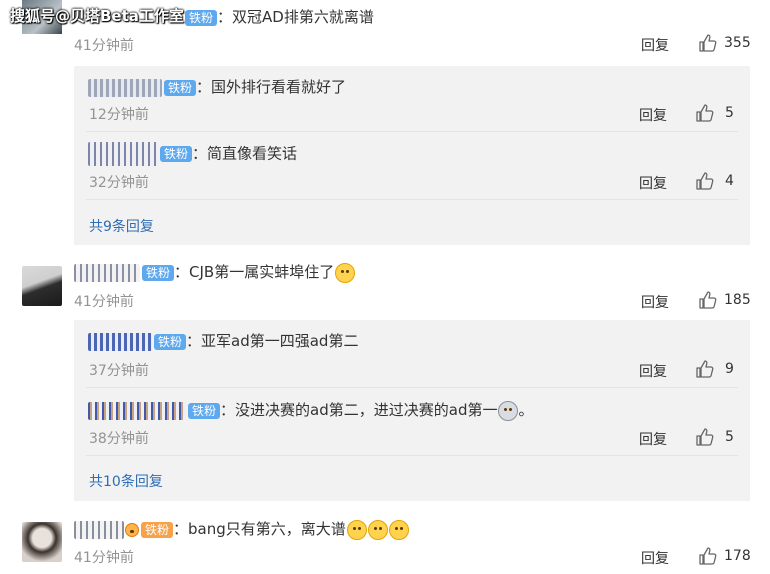  Describe the element at coordinates (737, 300) in the screenshot. I see `like-count: 185` at that location.